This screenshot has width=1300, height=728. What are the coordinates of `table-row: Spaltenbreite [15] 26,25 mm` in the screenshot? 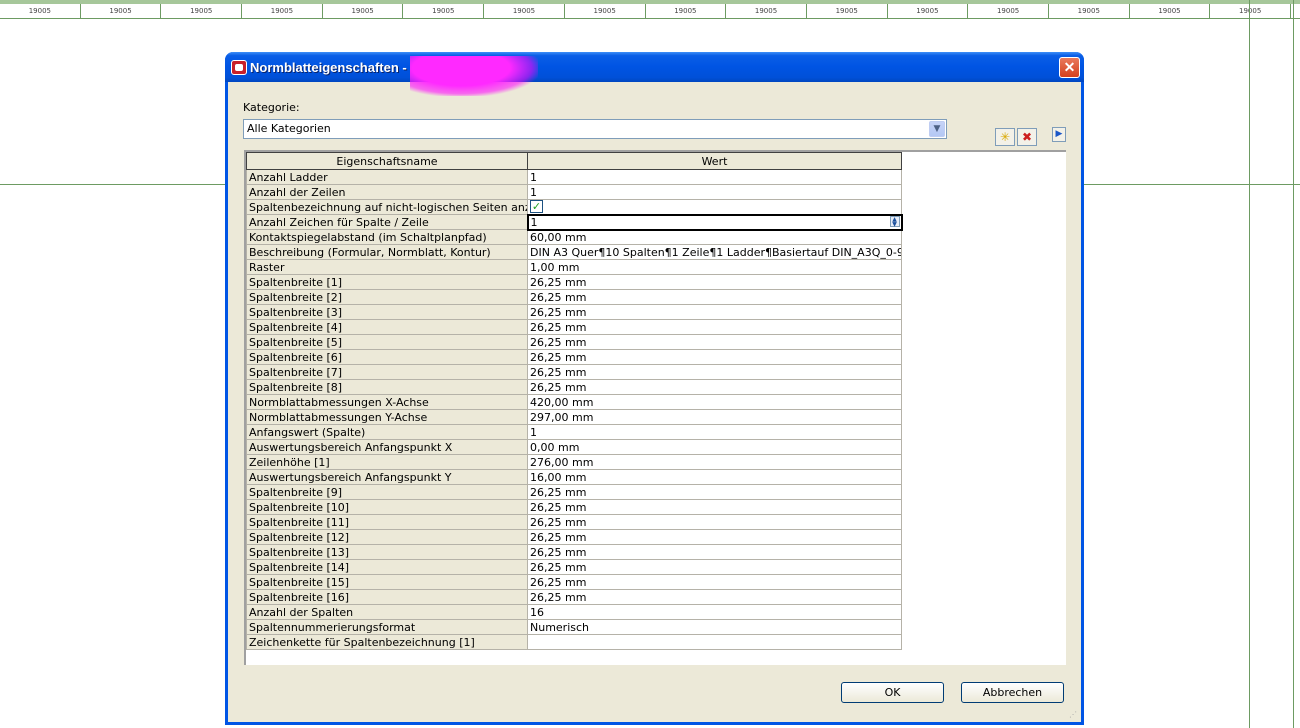 It's located at (574, 582).